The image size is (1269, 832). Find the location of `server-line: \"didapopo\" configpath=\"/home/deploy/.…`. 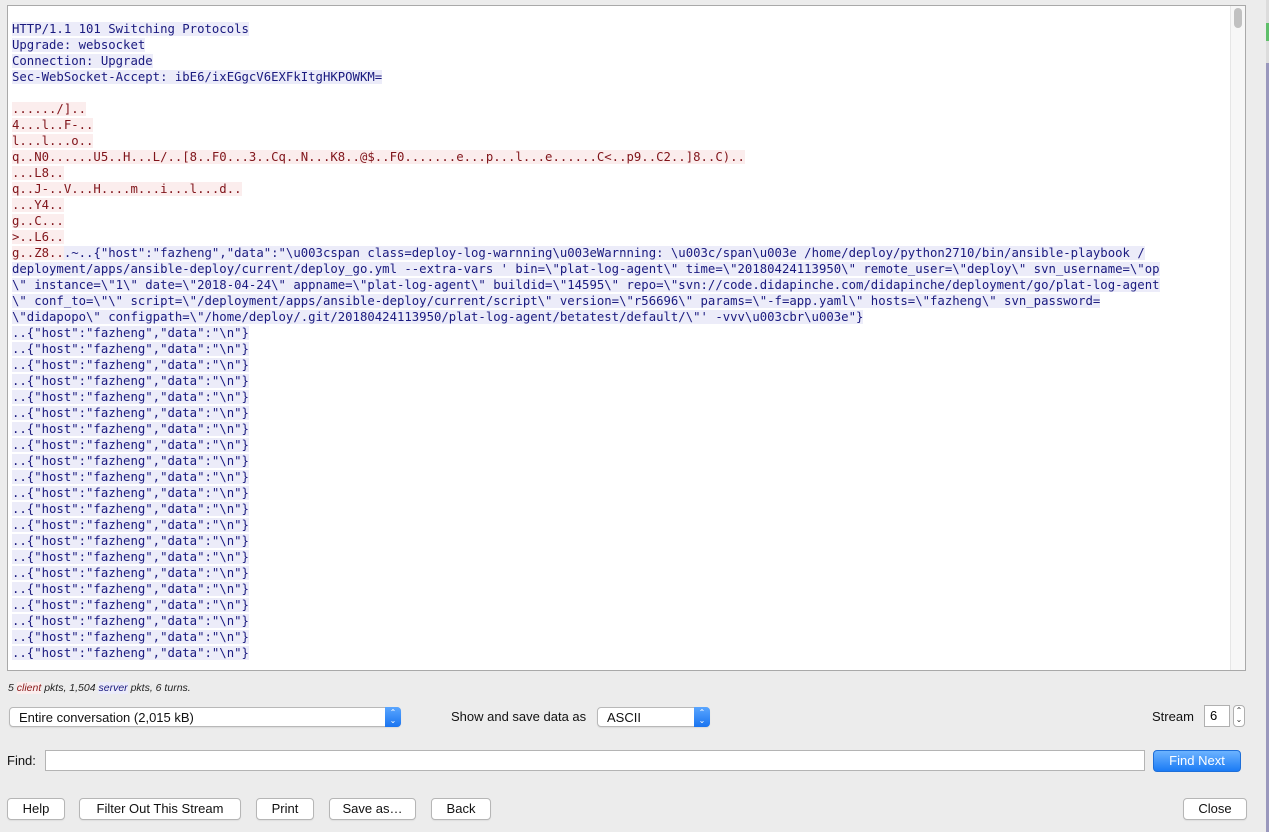

server-line: \"didapopo\" configpath=\"/home/deploy/.… is located at coordinates (618, 317).